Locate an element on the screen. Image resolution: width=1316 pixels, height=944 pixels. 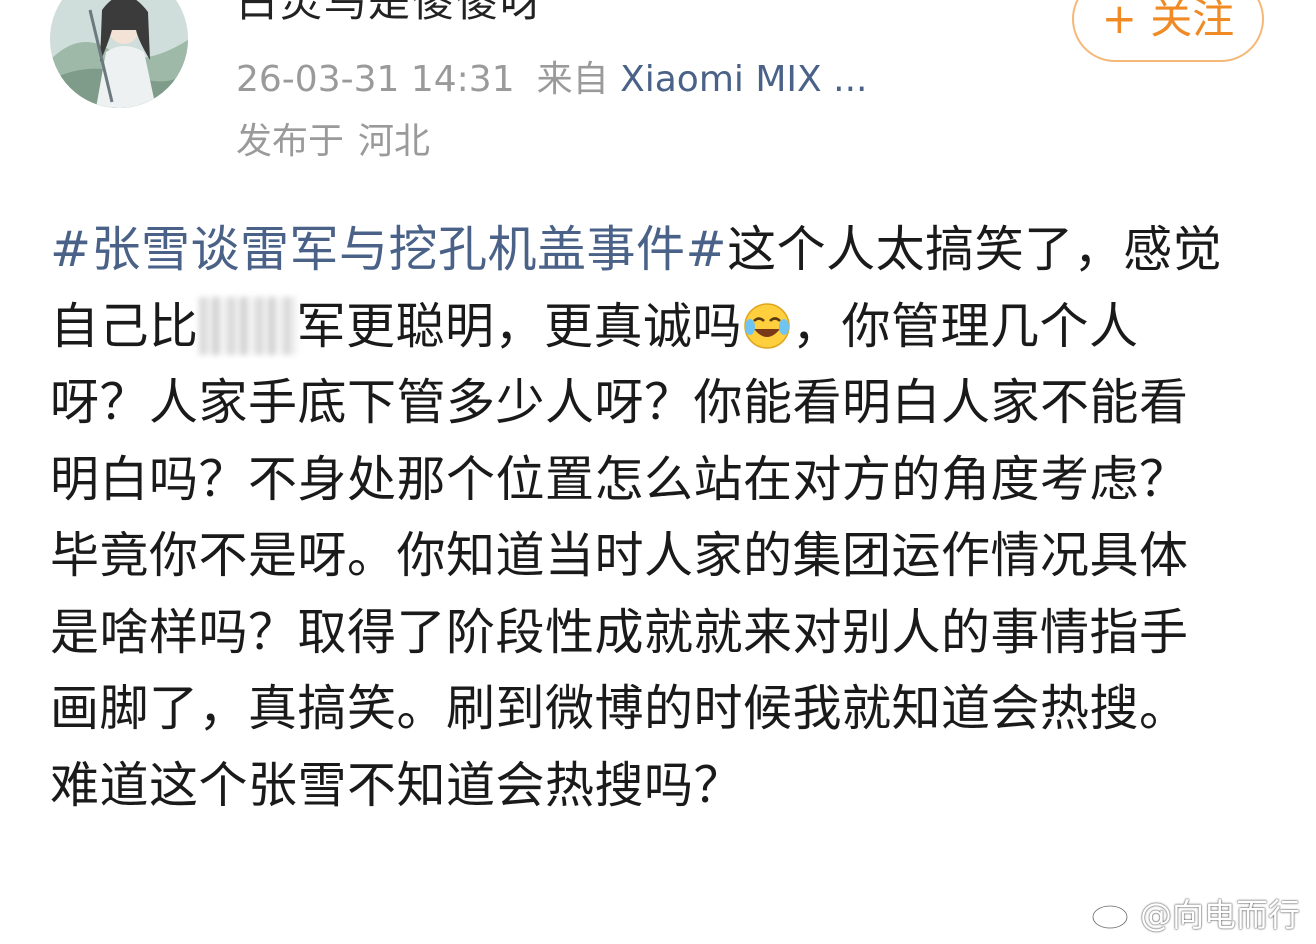
avatar is located at coordinates (119, 54).